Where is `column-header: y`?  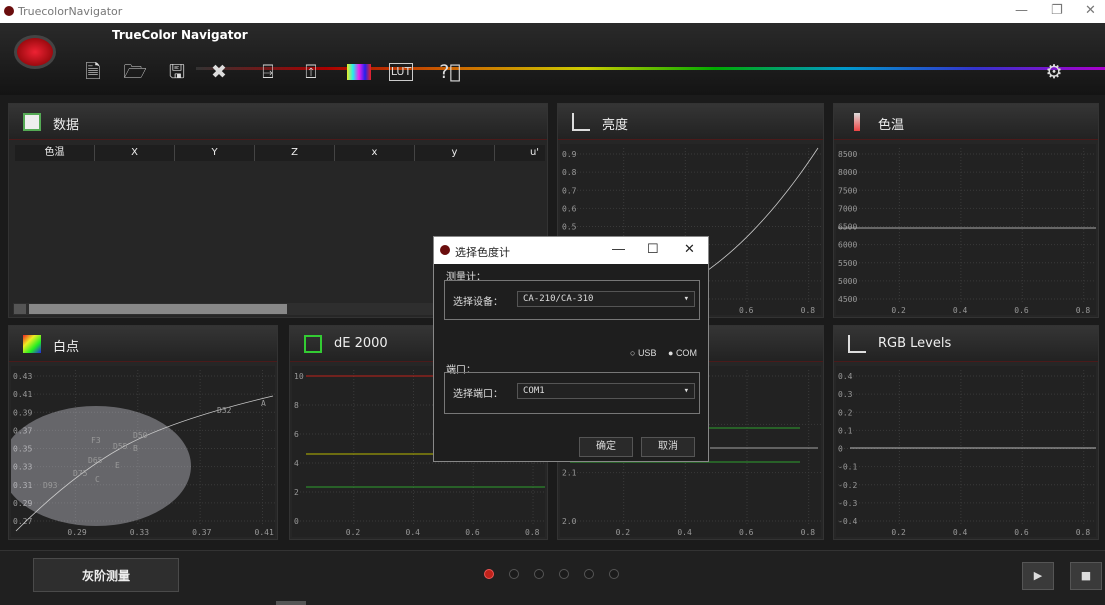
column-header: y is located at coordinates (455, 153).